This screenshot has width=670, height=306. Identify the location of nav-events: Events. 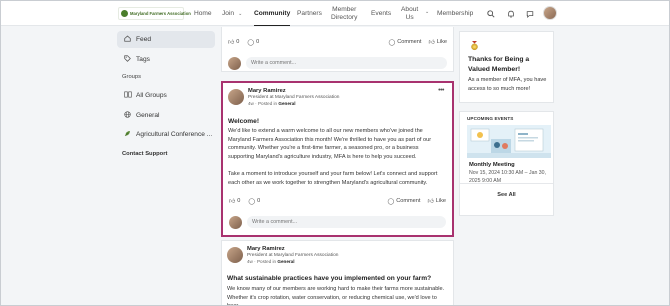
(381, 13).